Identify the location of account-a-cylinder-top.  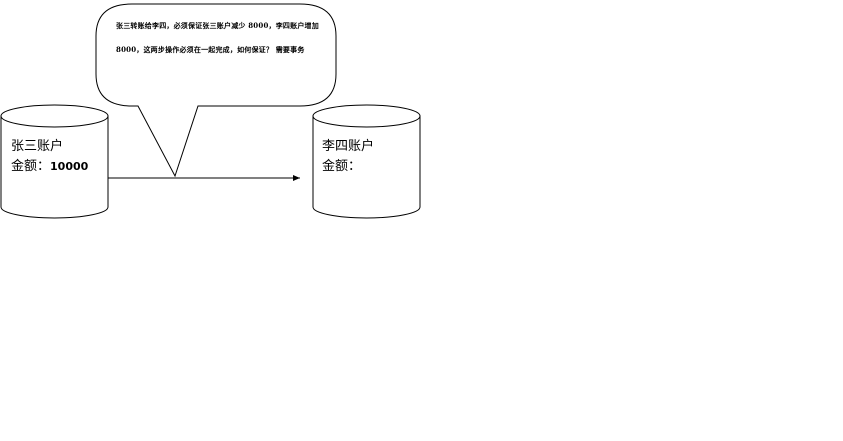
(54, 116).